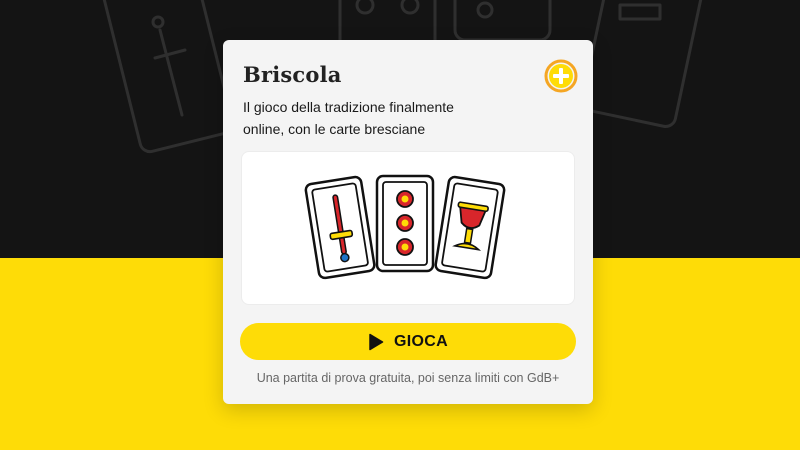 The width and height of the screenshot is (800, 450). Describe the element at coordinates (340, 227) in the screenshot. I see `spade-card-icon` at that location.